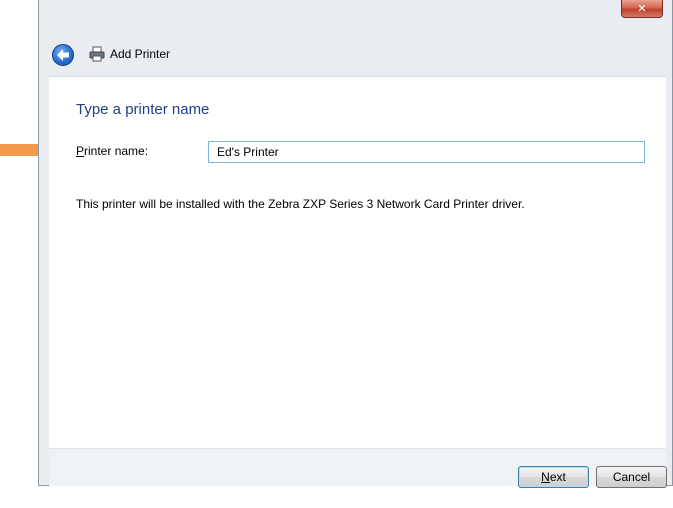 Image resolution: width=673 pixels, height=508 pixels. What do you see at coordinates (143, 109) in the screenshot?
I see `page-heading: Type a printer name` at bounding box center [143, 109].